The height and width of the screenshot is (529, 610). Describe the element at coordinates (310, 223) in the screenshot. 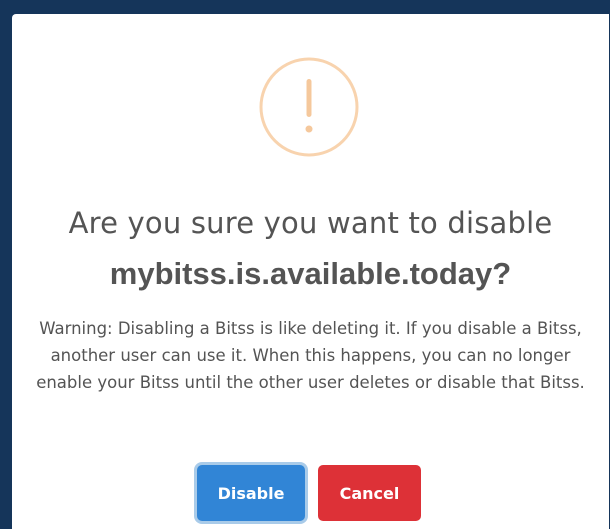

I see `dialog-title: Are you sure you want to disable` at that location.